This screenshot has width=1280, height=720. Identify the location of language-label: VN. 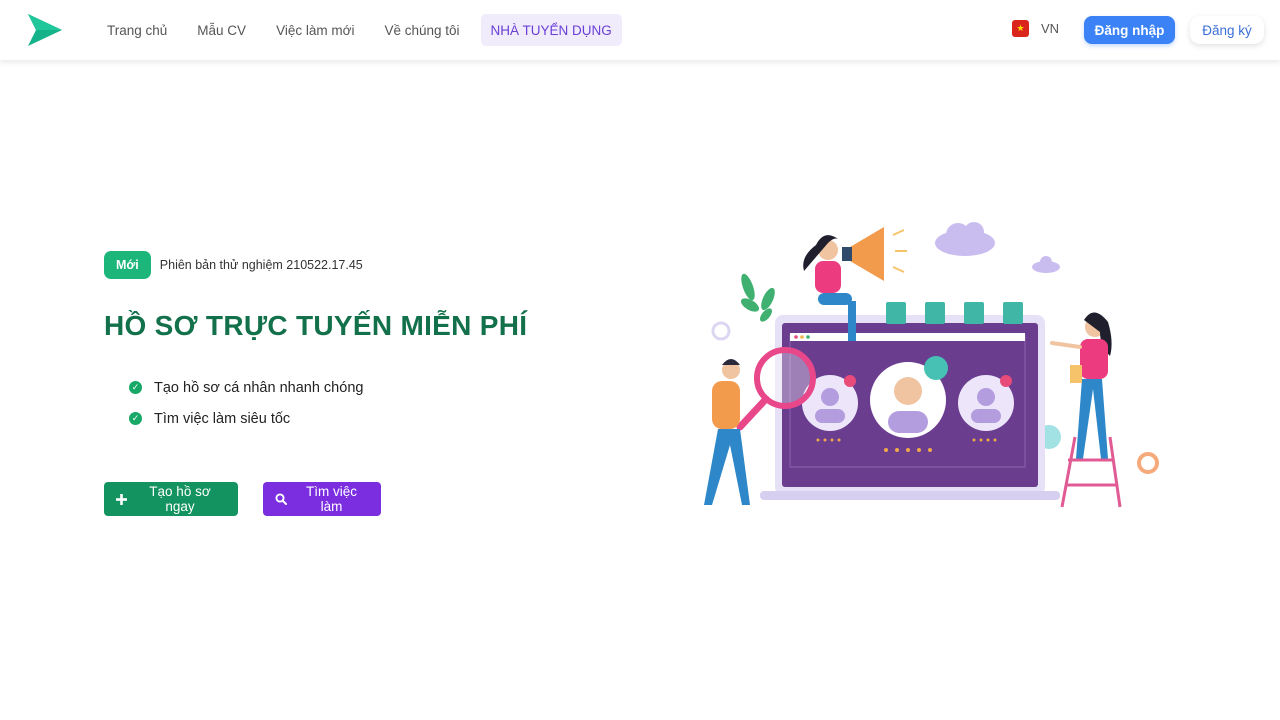
(1050, 28).